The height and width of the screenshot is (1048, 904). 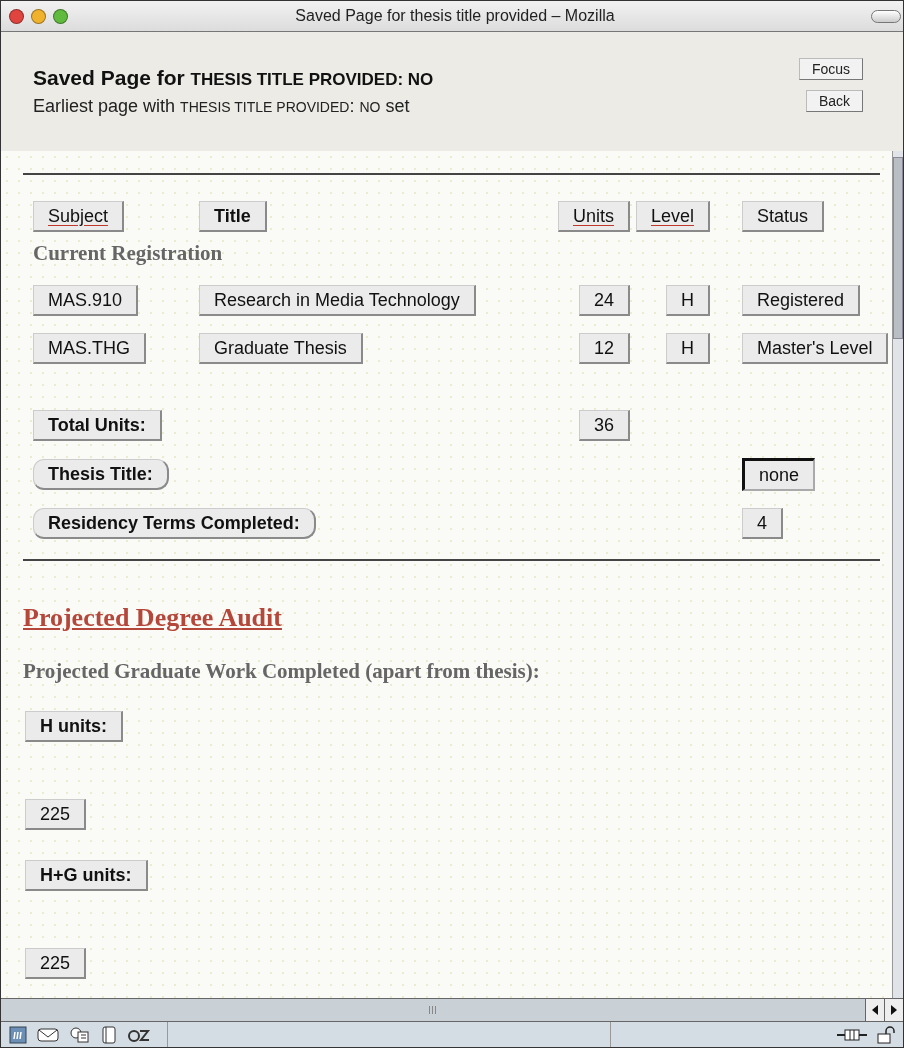 I want to click on summary-value: none, so click(x=779, y=474).